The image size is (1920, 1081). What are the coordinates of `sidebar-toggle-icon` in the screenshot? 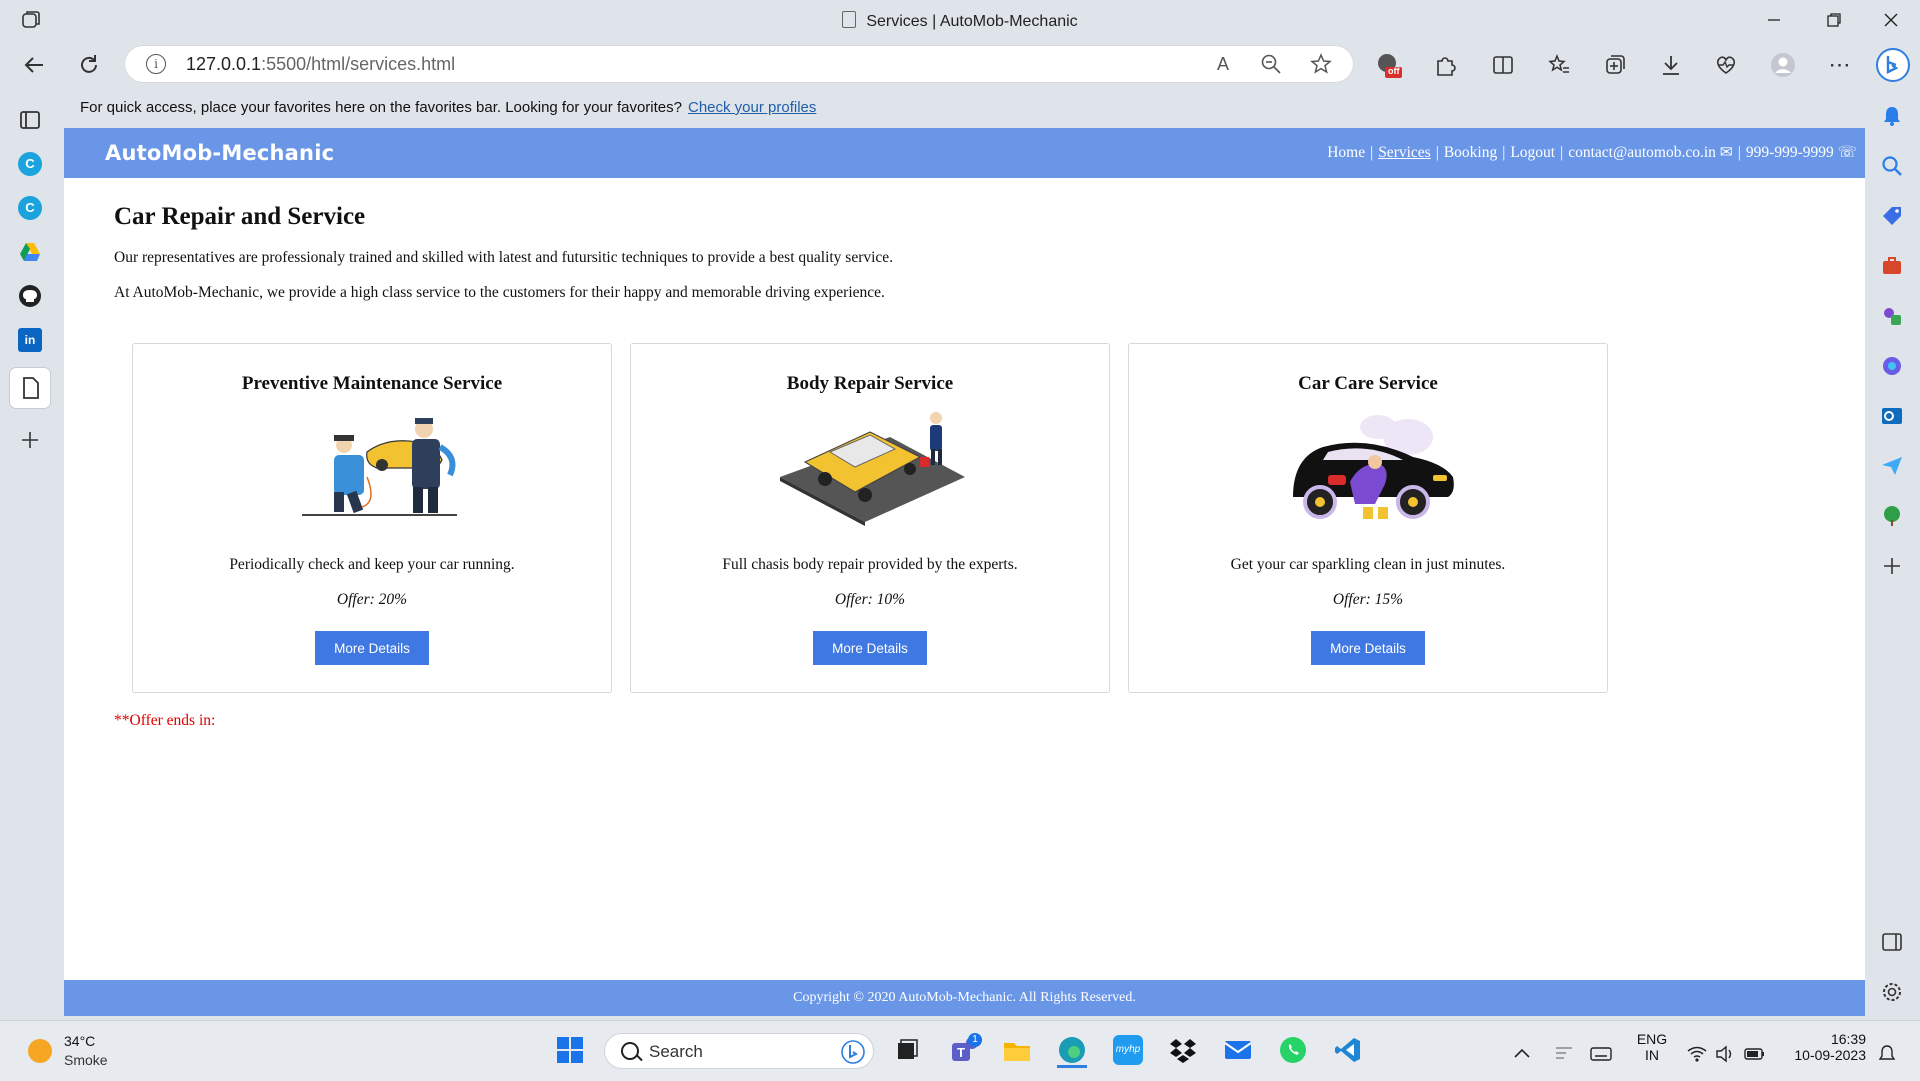 It's located at (1892, 942).